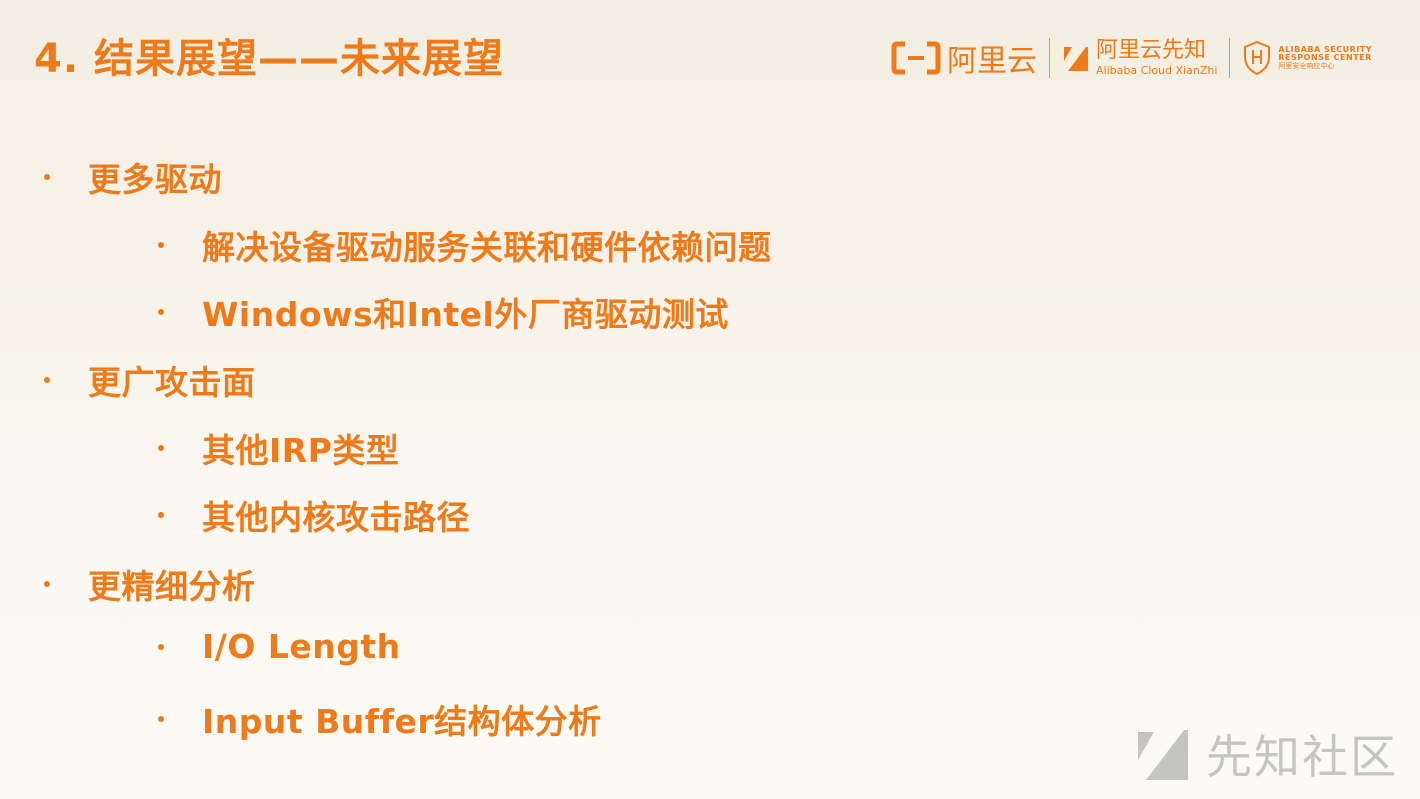  I want to click on list-item: 解决设备驱动服务关联和硬件依赖问题, so click(465, 245).